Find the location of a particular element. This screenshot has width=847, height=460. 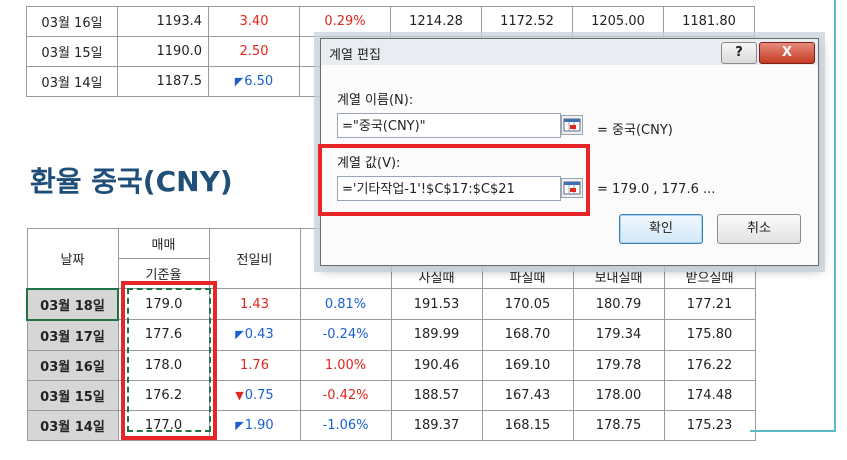

date-cell: 03월 18일 is located at coordinates (72, 304).